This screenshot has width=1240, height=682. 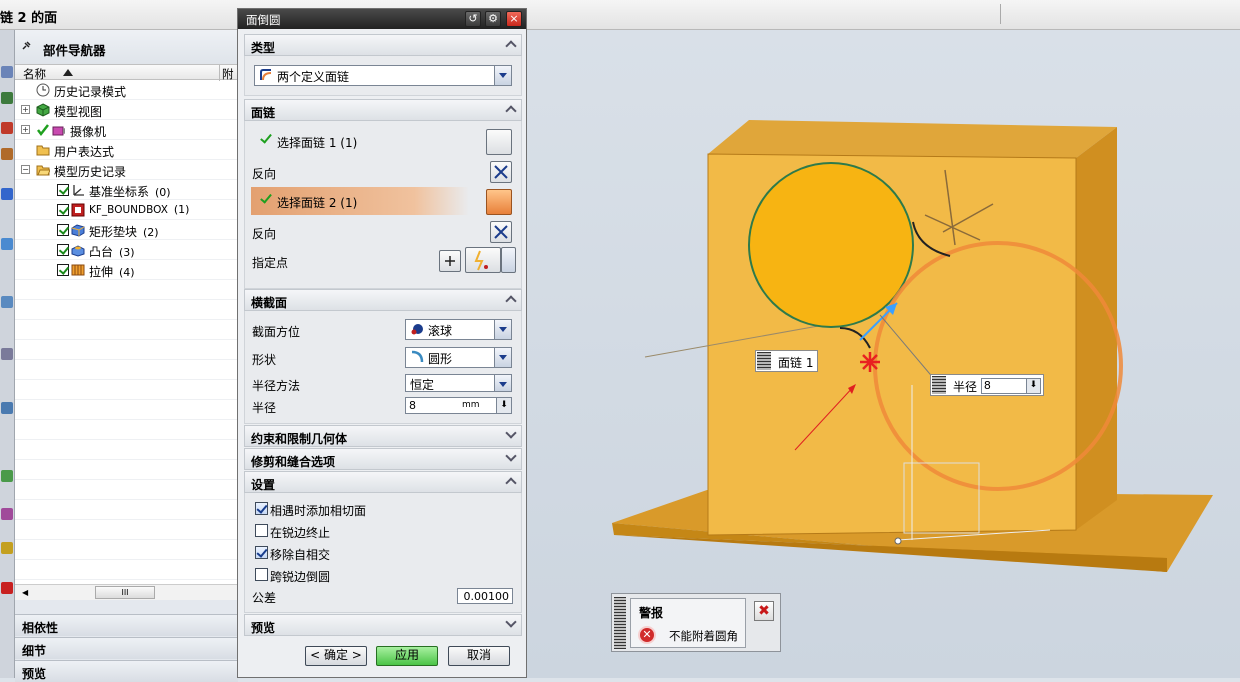 What do you see at coordinates (620, 623) in the screenshot?
I see `alert-grip-icon` at bounding box center [620, 623].